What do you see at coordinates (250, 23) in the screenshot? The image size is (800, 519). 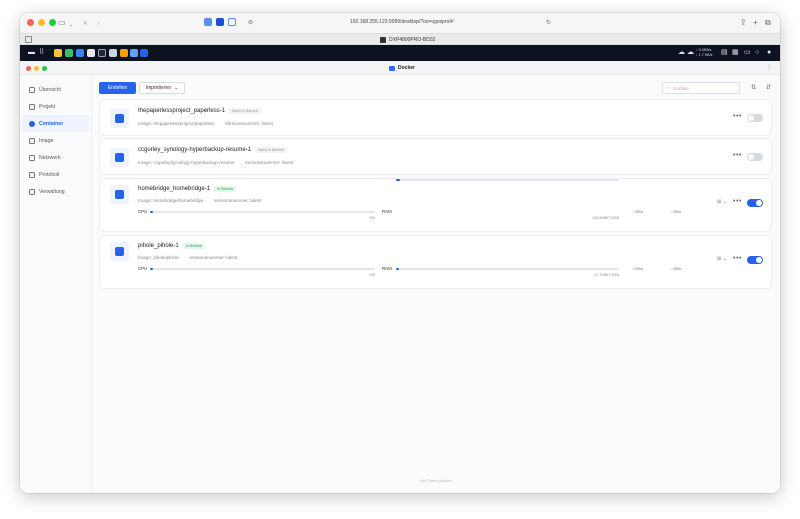 I see `page-info-icon: ⊜` at bounding box center [250, 23].